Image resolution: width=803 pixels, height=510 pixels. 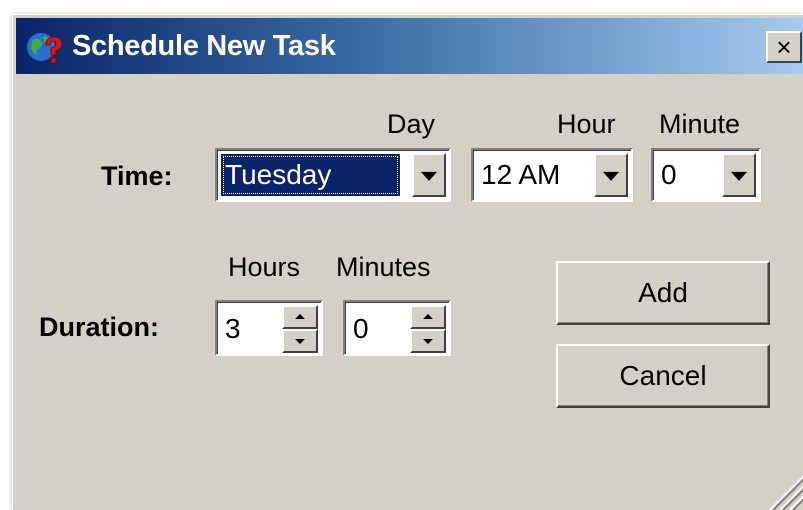 I want to click on add-button: Add, so click(x=663, y=293).